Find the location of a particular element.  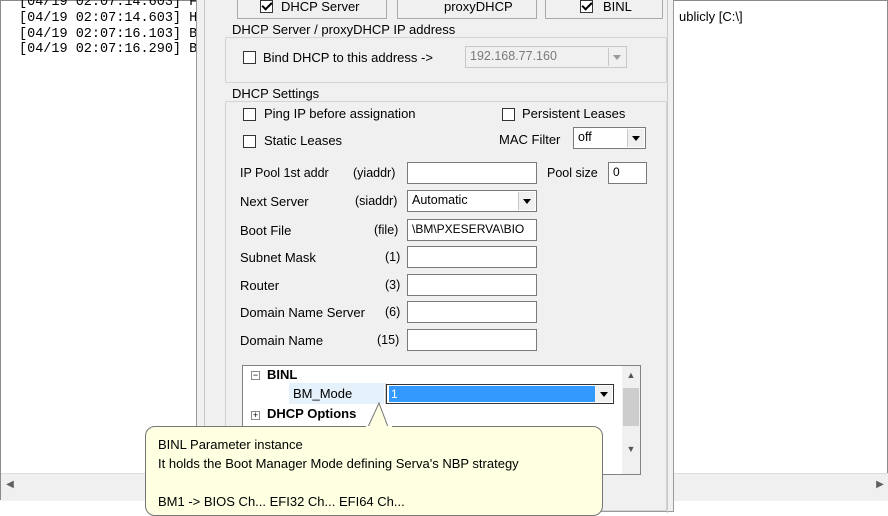

pool-size-label: Pool size is located at coordinates (572, 173).